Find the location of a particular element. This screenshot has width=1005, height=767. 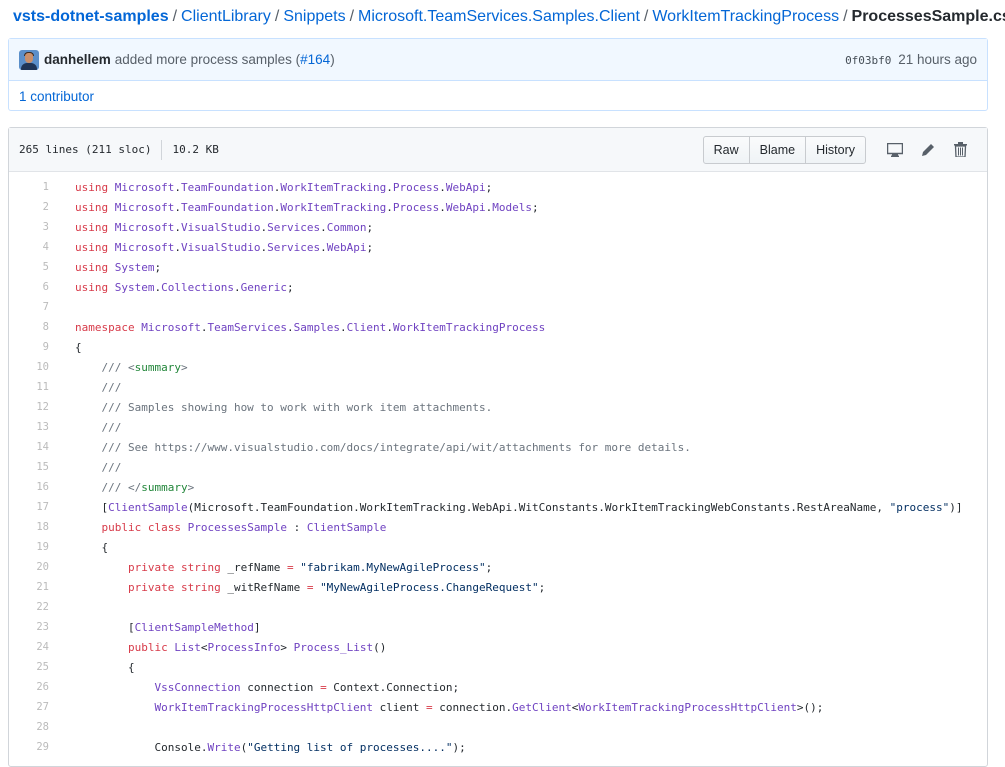

code-token: > is located at coordinates (184, 367).